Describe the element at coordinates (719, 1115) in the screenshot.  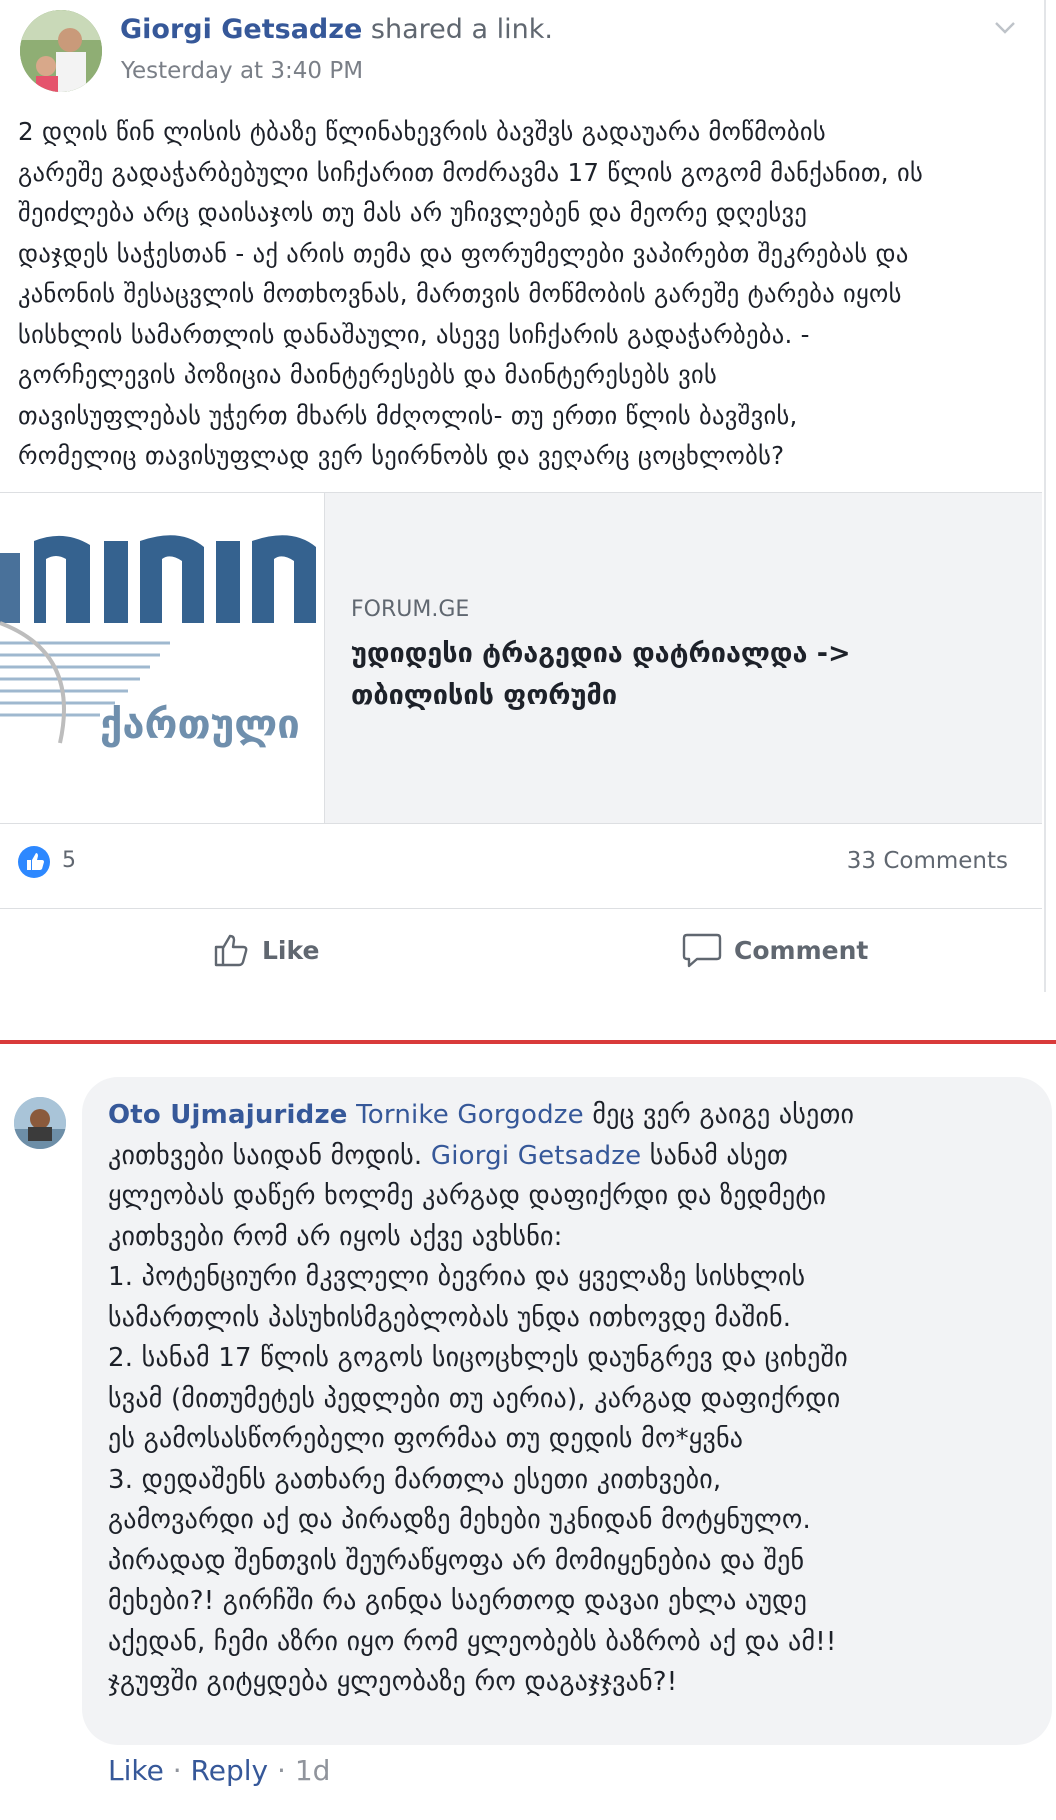
I see `comment-line-text: მეც ვერ გაიგე ასეთი` at that location.